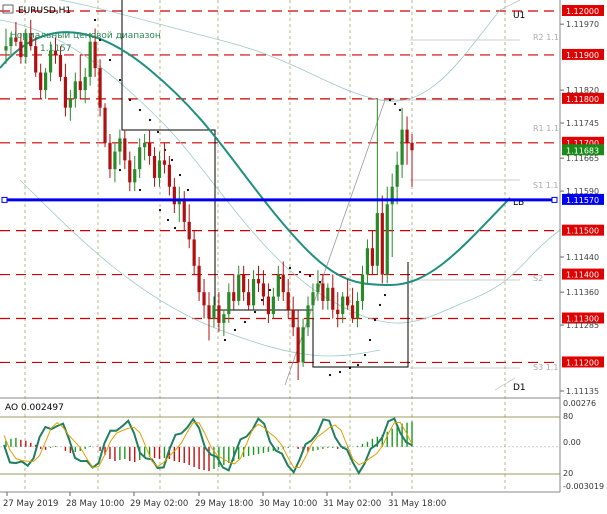 The width and height of the screenshot is (607, 514). I want to click on time-tick-label: 27 May 2019, so click(30, 504).